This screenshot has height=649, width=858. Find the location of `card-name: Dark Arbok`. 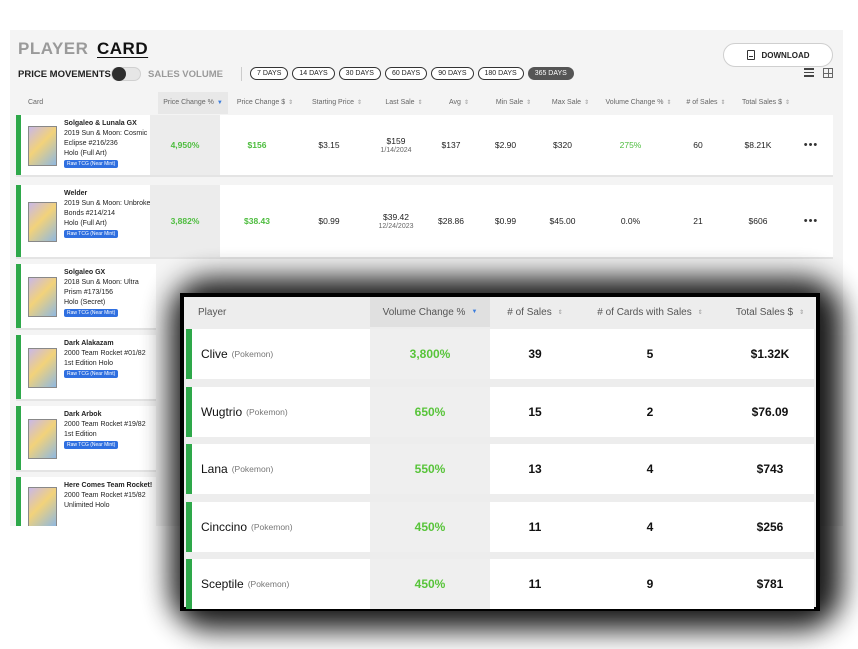

card-name: Dark Arbok is located at coordinates (110, 415).